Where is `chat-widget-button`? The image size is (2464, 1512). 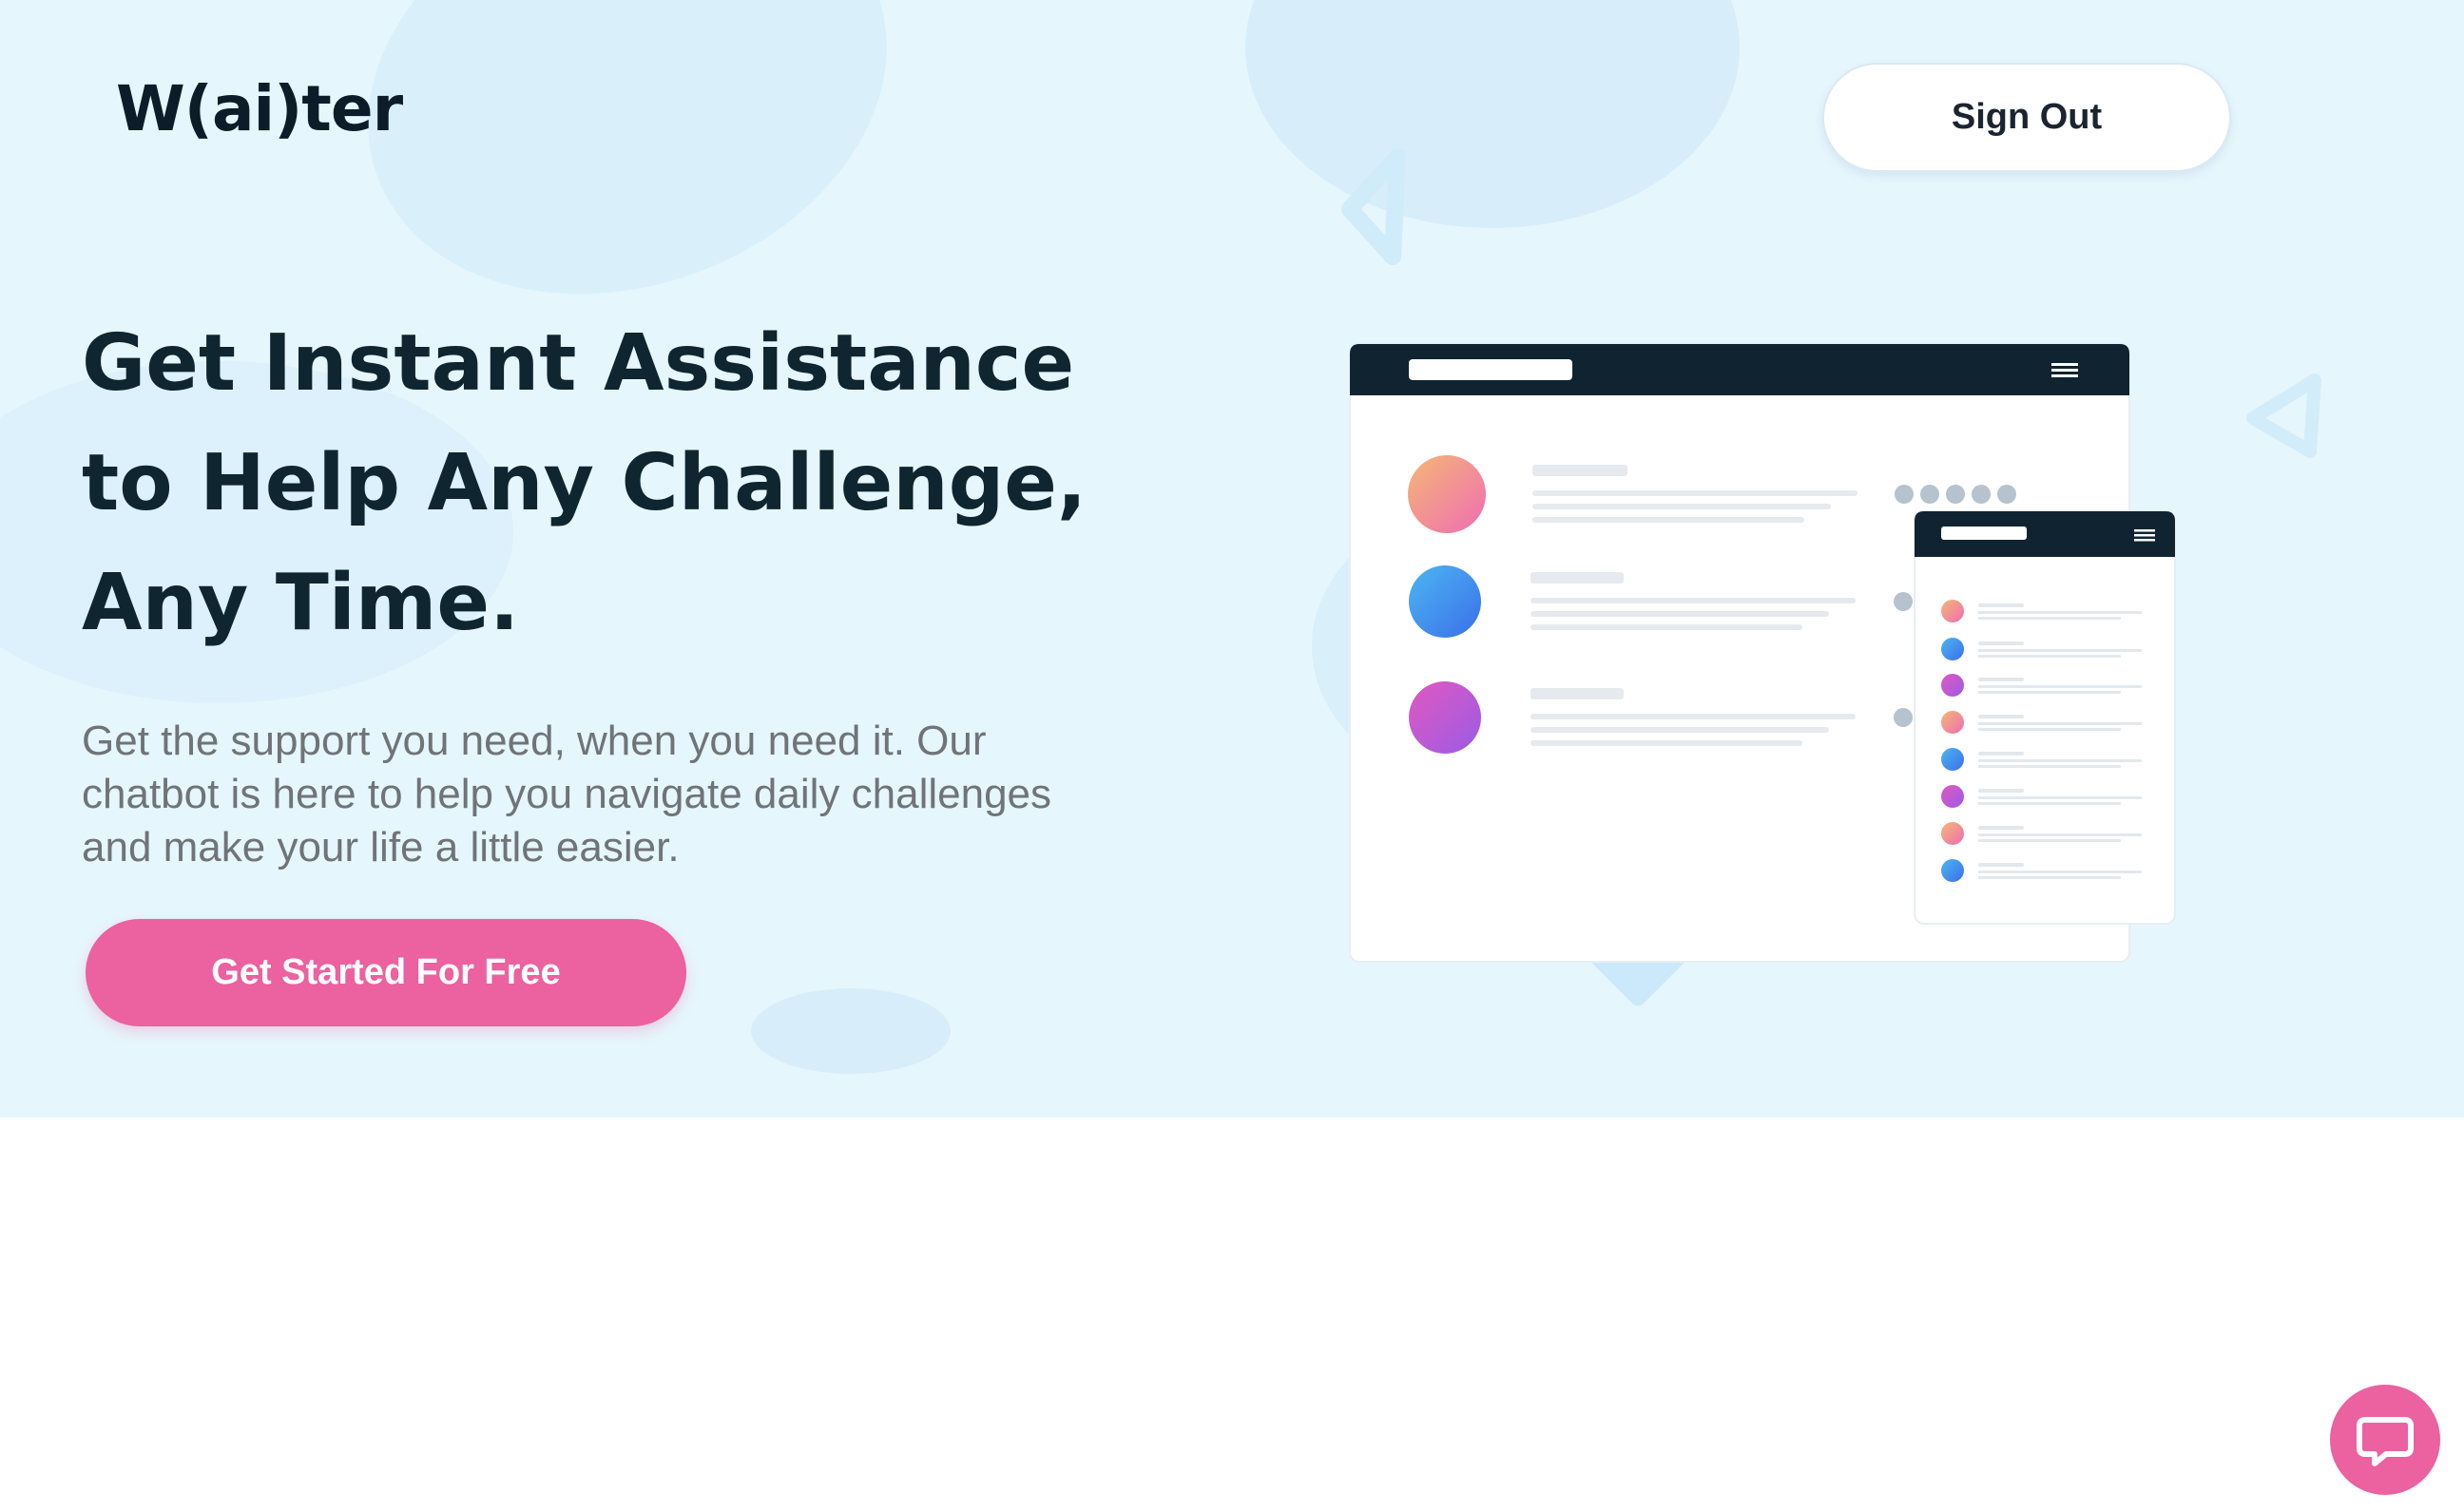
chat-widget-button is located at coordinates (2385, 1440).